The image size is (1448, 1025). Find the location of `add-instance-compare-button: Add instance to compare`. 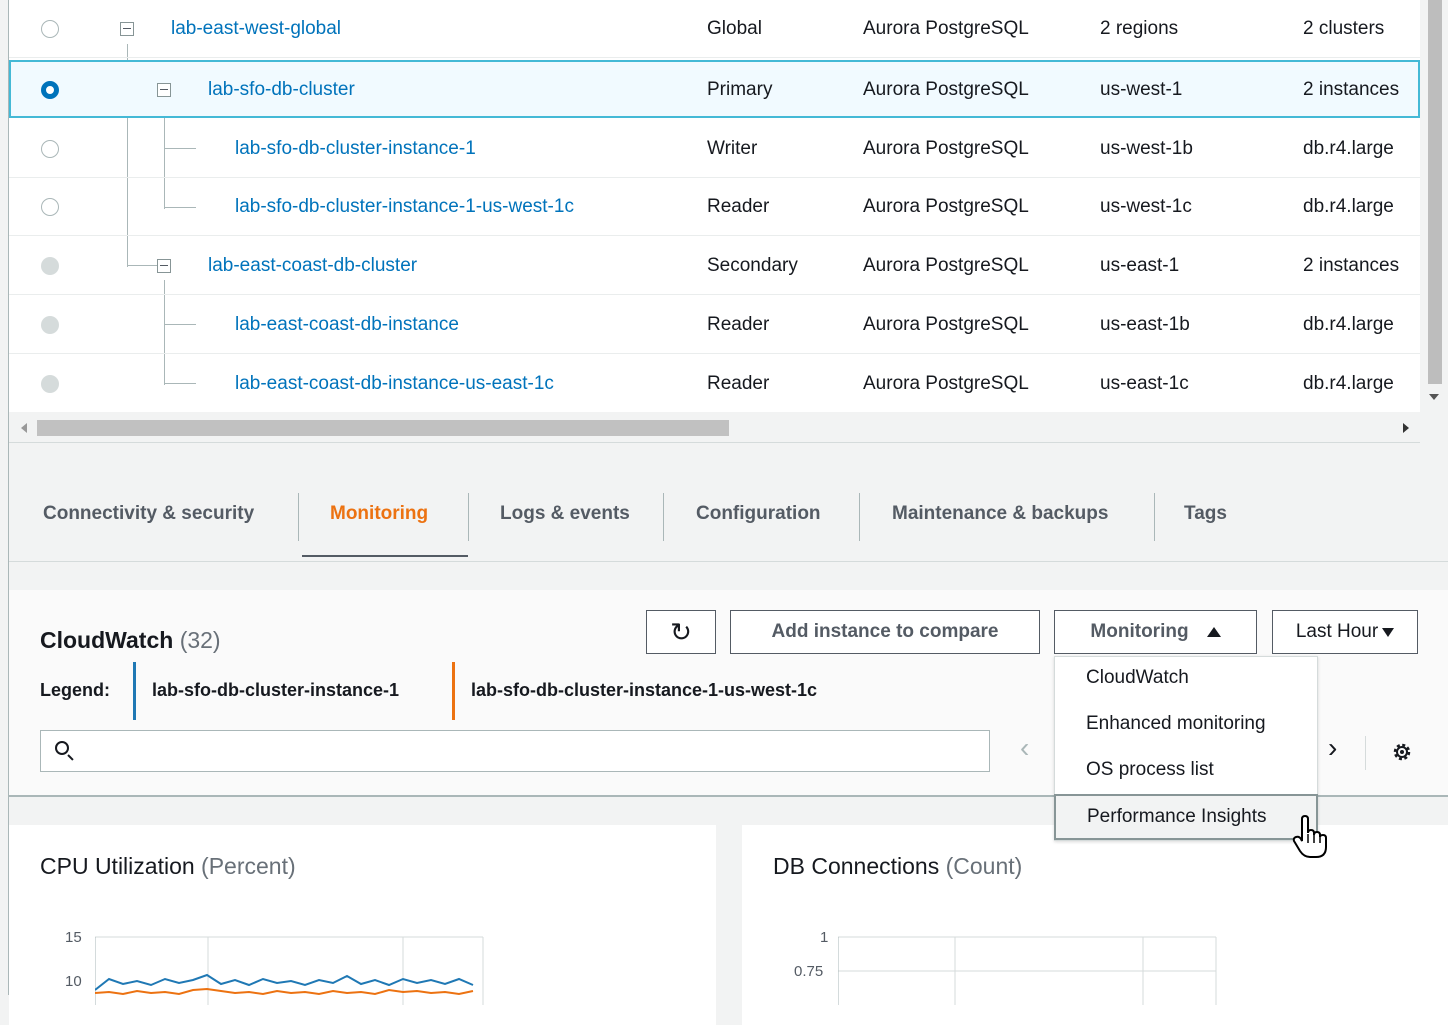

add-instance-compare-button: Add instance to compare is located at coordinates (885, 632).